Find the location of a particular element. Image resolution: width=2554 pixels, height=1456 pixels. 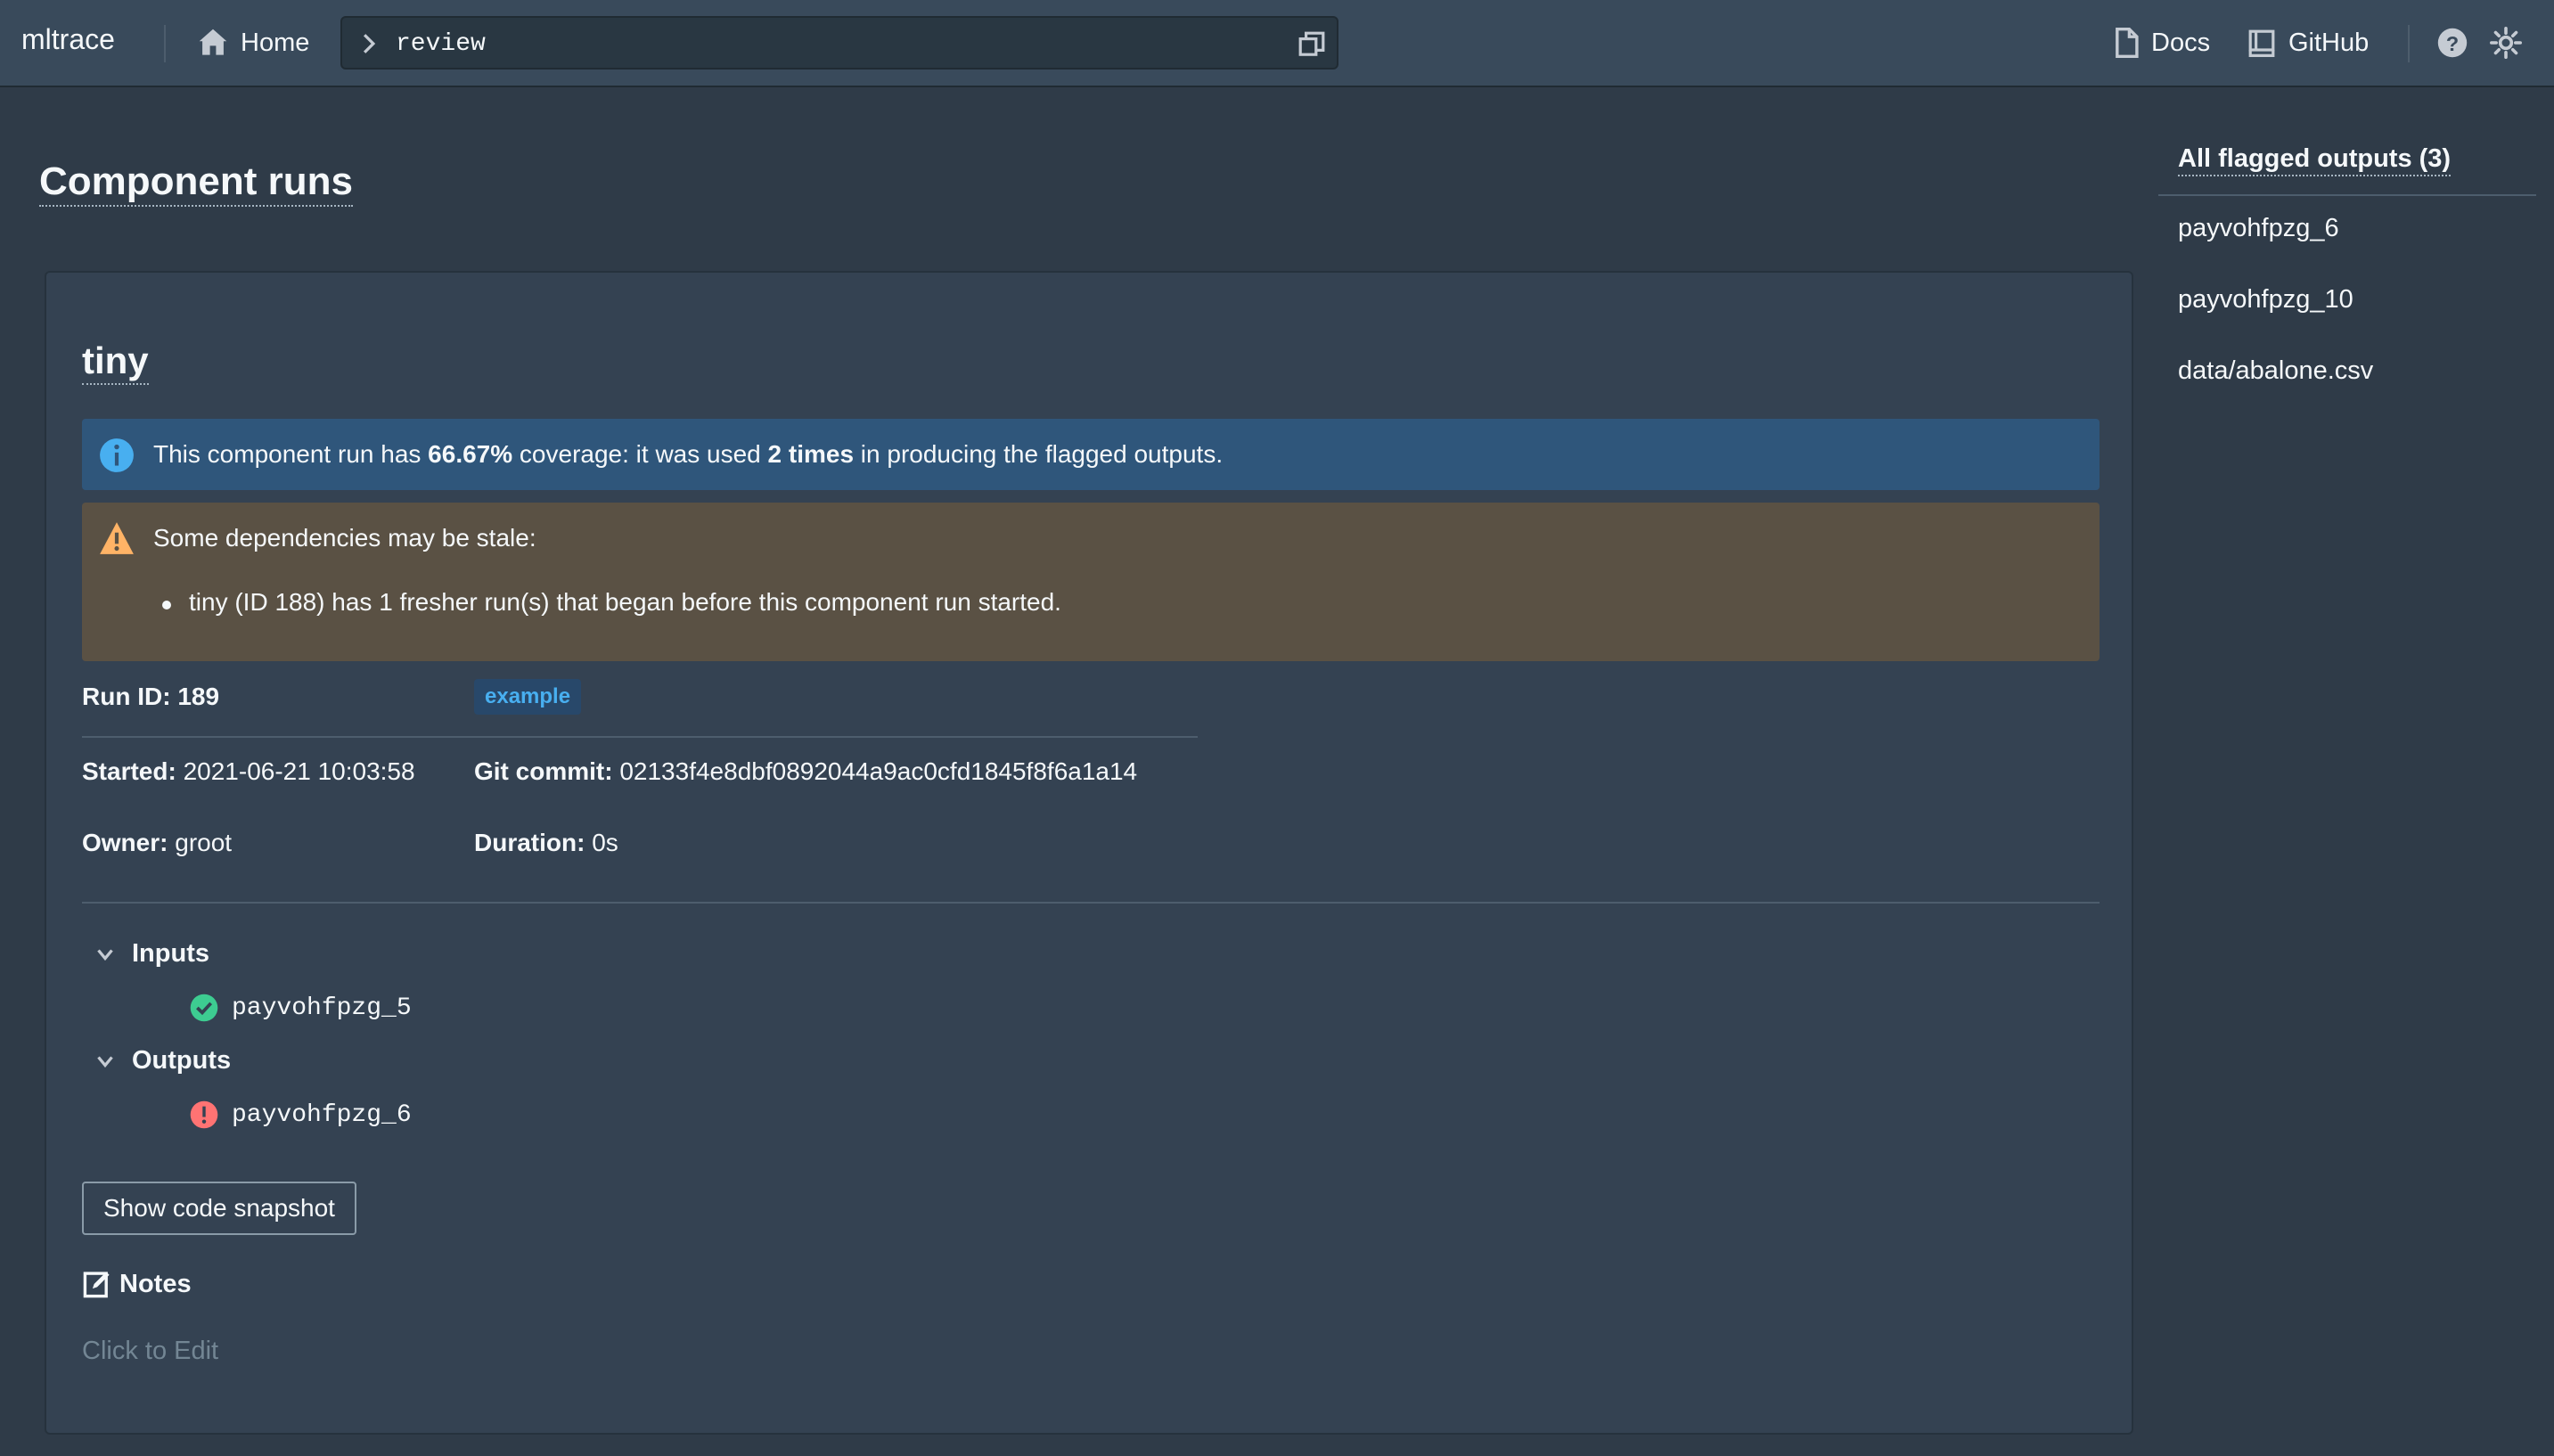

sidebar-divider is located at coordinates (2347, 195).